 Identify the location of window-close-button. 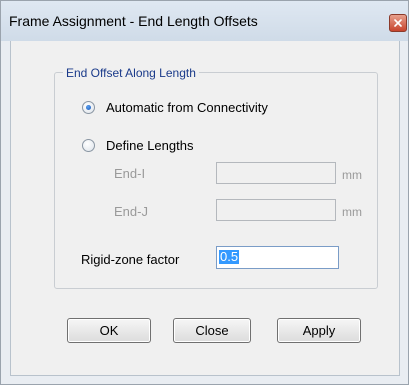
(398, 23).